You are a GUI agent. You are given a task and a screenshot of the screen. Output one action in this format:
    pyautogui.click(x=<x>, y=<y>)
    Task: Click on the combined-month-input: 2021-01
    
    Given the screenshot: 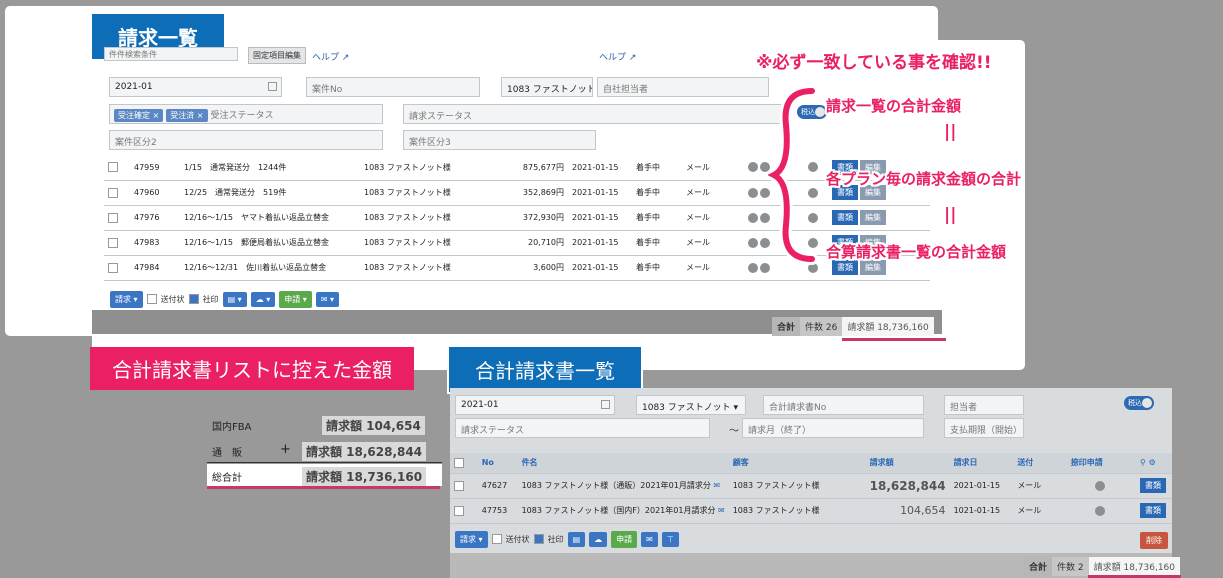 What is the action you would take?
    pyautogui.click(x=535, y=405)
    